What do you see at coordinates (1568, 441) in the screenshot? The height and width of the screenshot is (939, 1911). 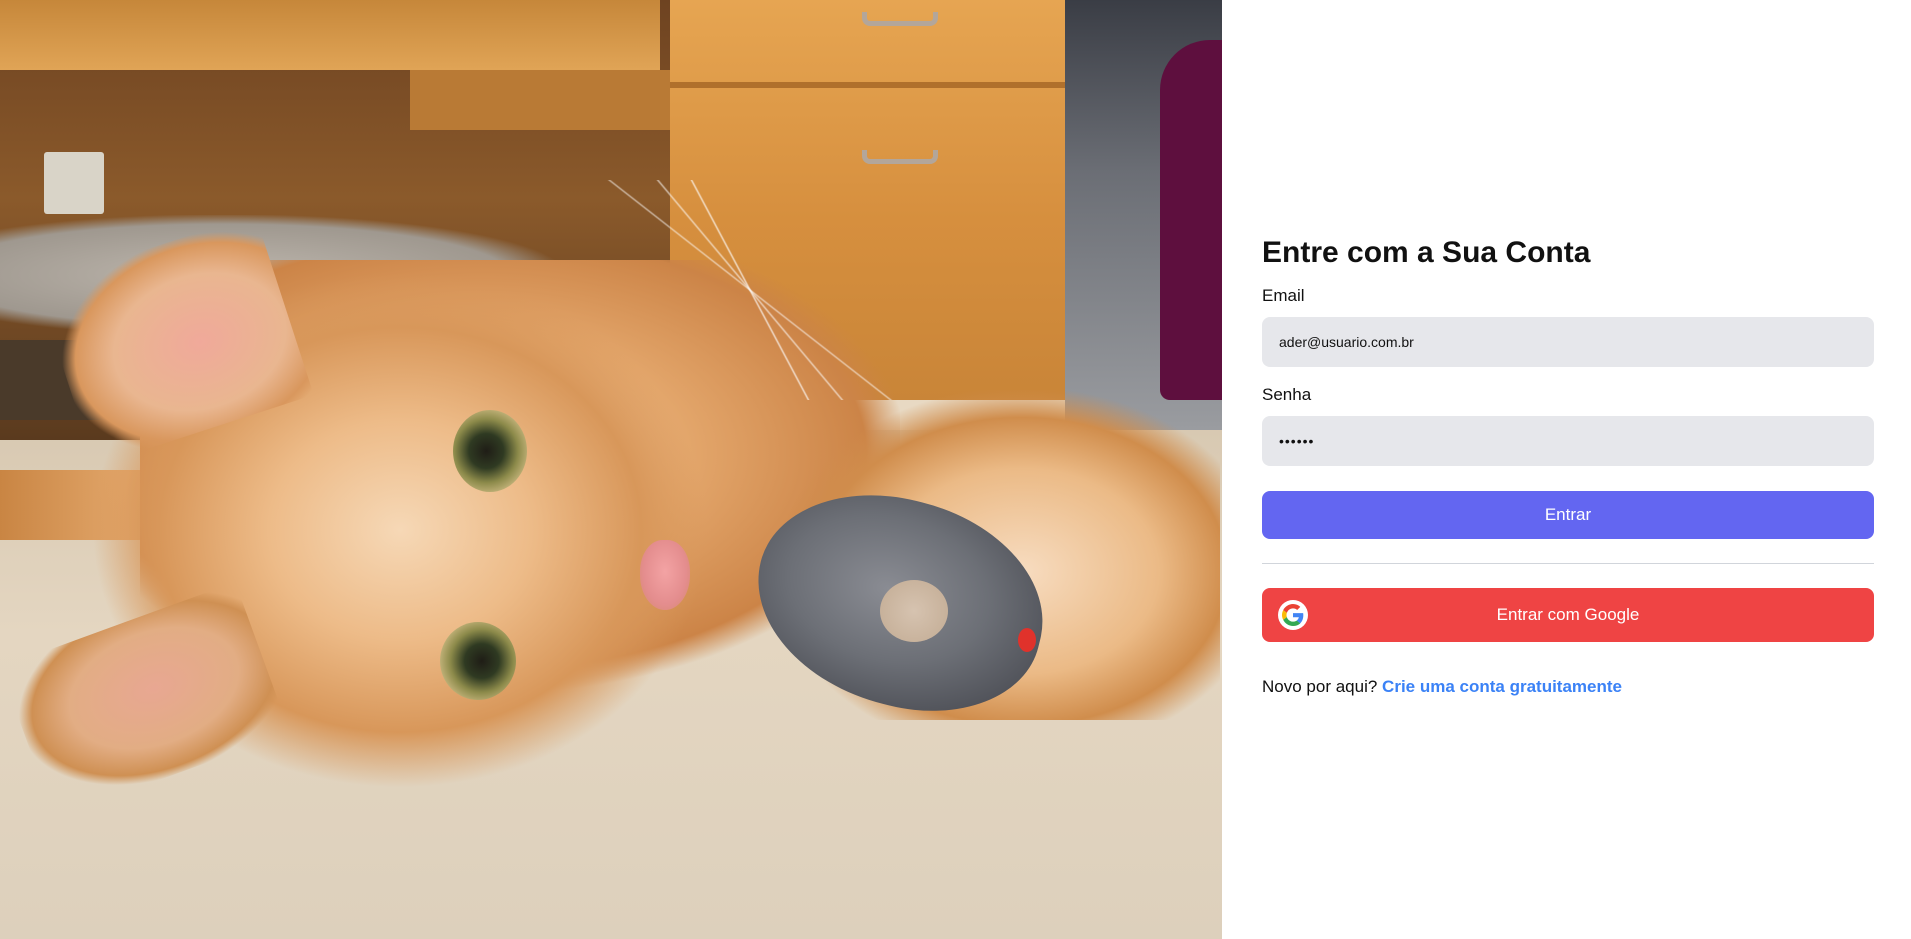 I see `password-field` at bounding box center [1568, 441].